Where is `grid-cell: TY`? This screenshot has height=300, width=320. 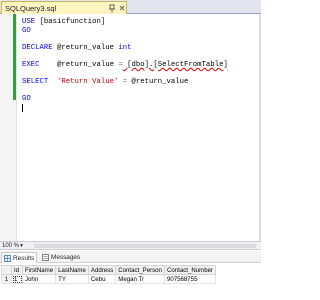 grid-cell: TY is located at coordinates (72, 279).